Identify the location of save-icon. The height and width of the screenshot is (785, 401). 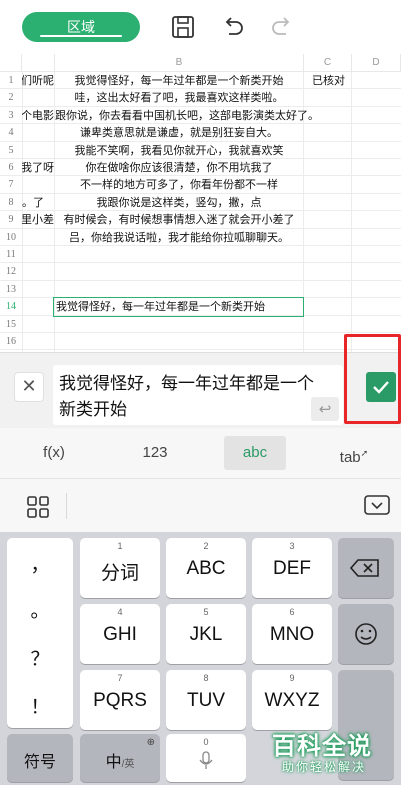
(183, 27).